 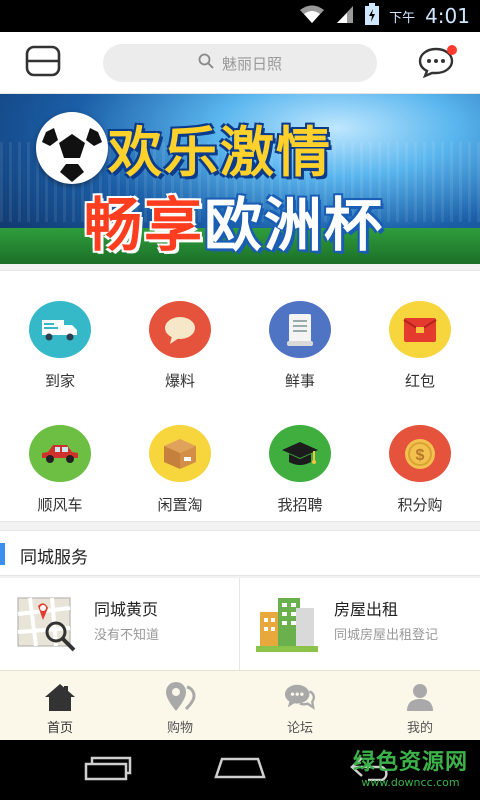 What do you see at coordinates (240, 553) in the screenshot?
I see `section-header: 同城服务` at bounding box center [240, 553].